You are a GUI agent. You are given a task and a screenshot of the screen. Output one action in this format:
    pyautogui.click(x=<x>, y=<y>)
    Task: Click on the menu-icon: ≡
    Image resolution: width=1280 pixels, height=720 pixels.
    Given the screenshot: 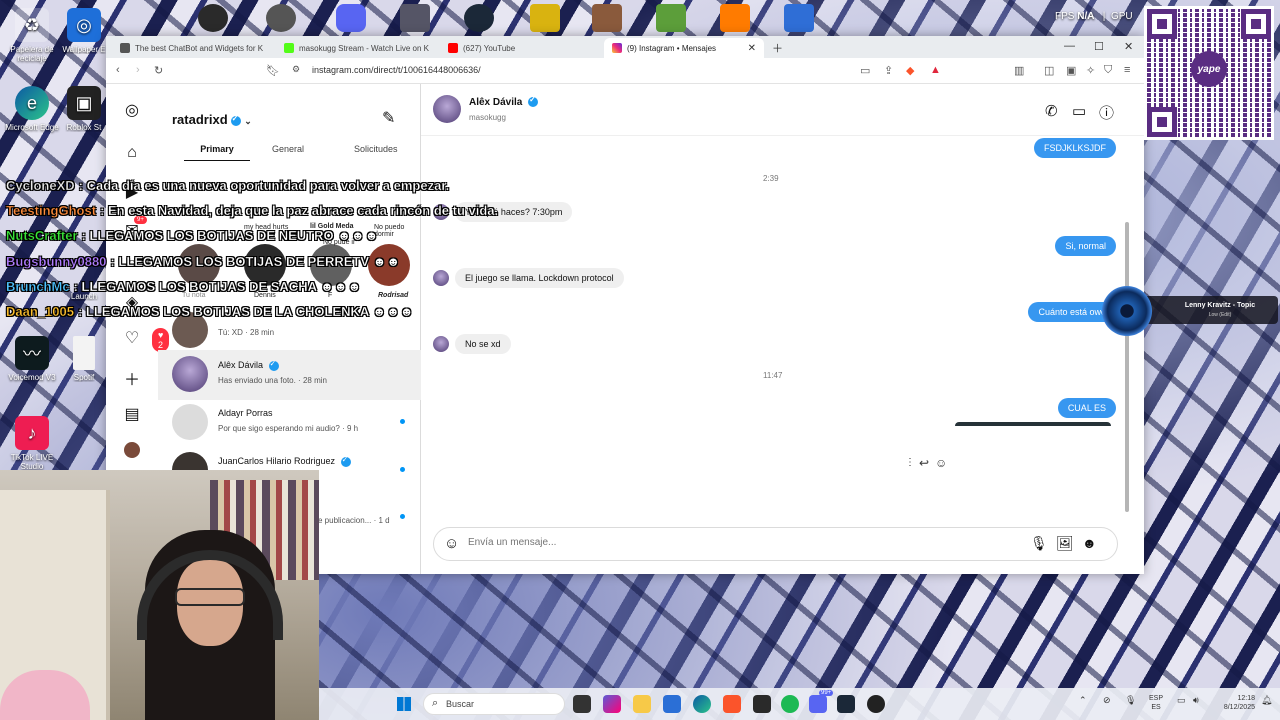 What is the action you would take?
    pyautogui.click(x=1127, y=70)
    